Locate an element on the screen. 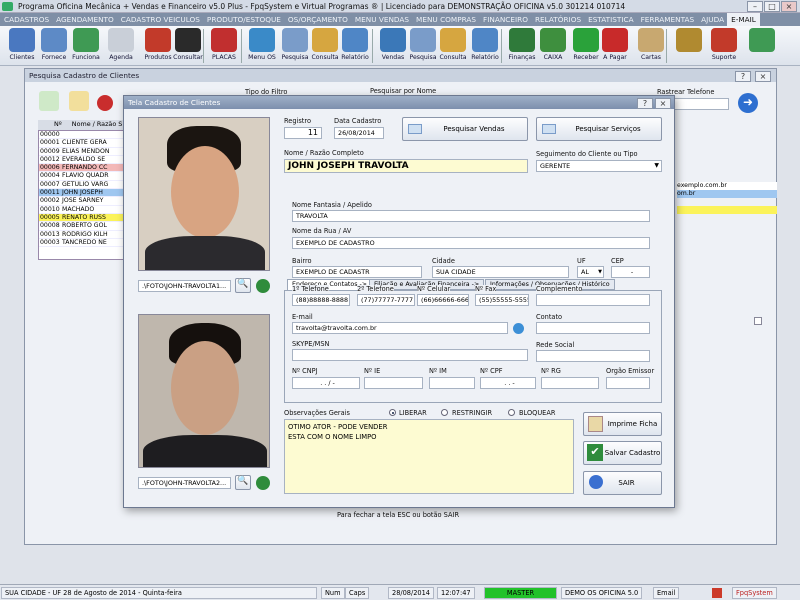 This screenshot has height=600, width=800. status-email: Email is located at coordinates (666, 593).